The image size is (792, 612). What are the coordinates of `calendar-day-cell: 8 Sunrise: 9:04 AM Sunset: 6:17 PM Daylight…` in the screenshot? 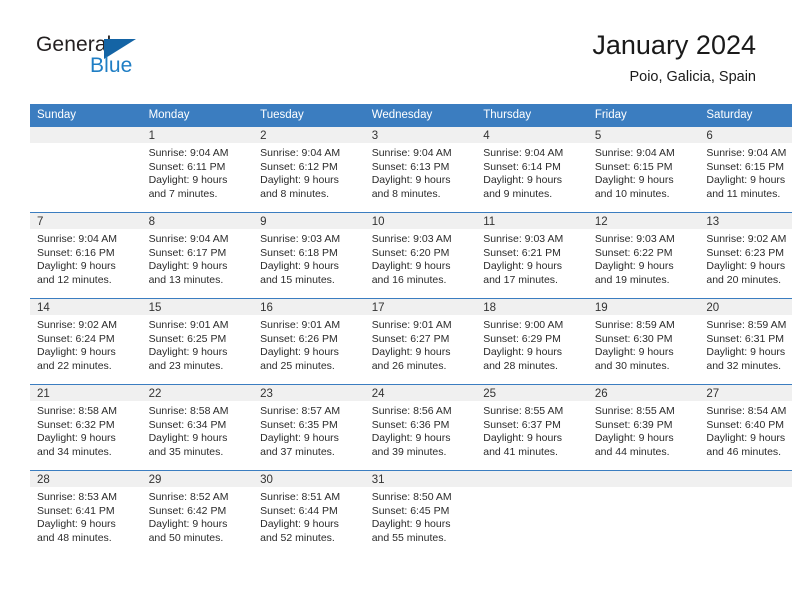 It's located at (197, 255).